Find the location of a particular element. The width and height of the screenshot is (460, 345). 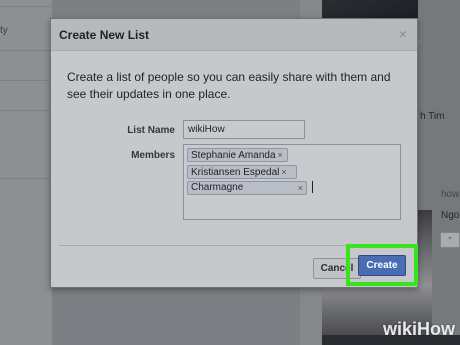

dialog-title: Create New List is located at coordinates (104, 35).